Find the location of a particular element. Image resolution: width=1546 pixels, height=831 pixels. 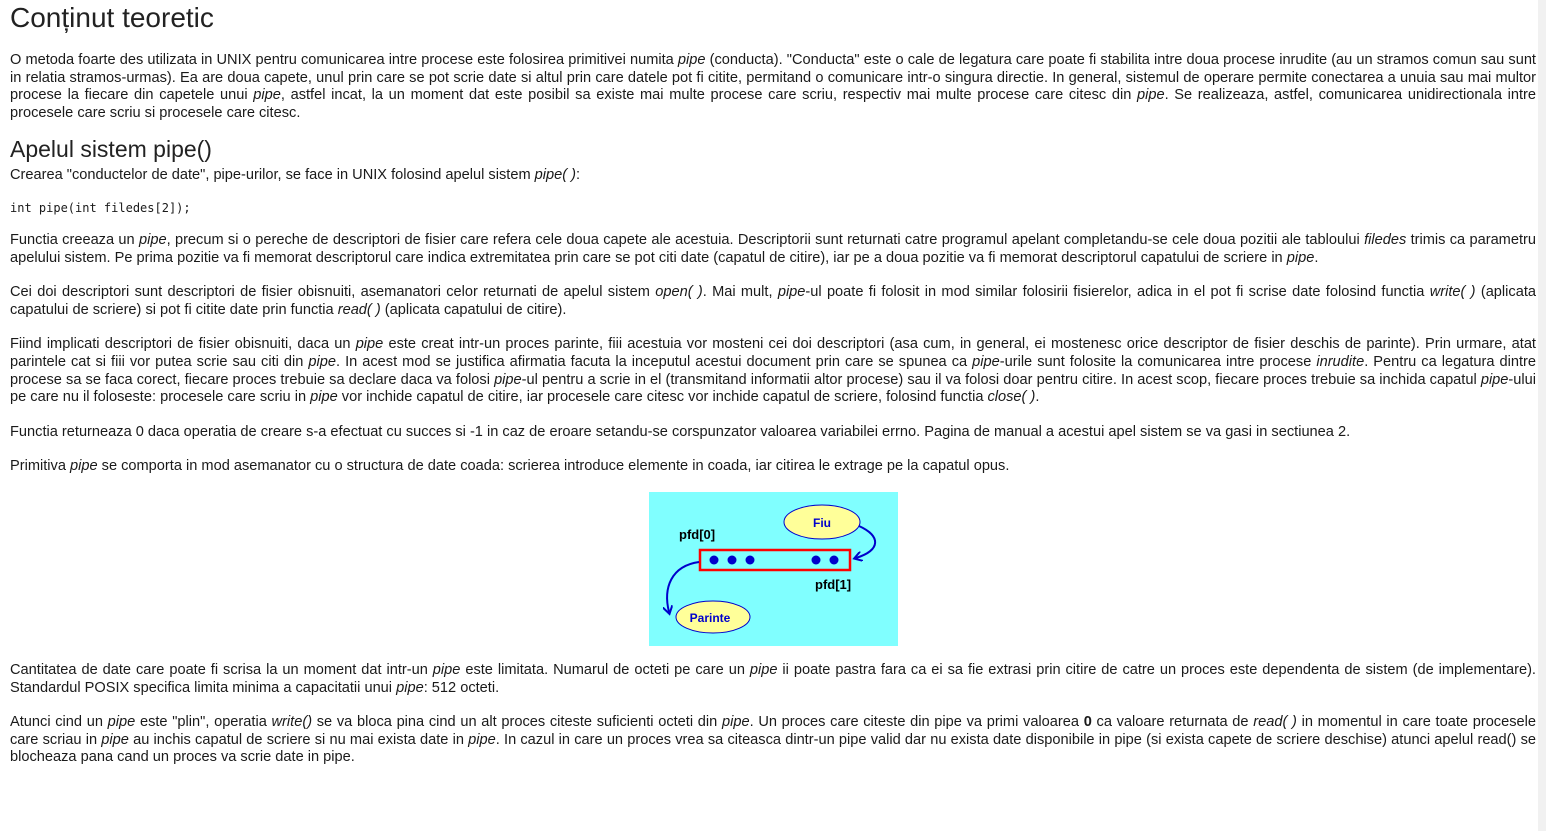

parent-process-label: Parinte is located at coordinates (709, 618).